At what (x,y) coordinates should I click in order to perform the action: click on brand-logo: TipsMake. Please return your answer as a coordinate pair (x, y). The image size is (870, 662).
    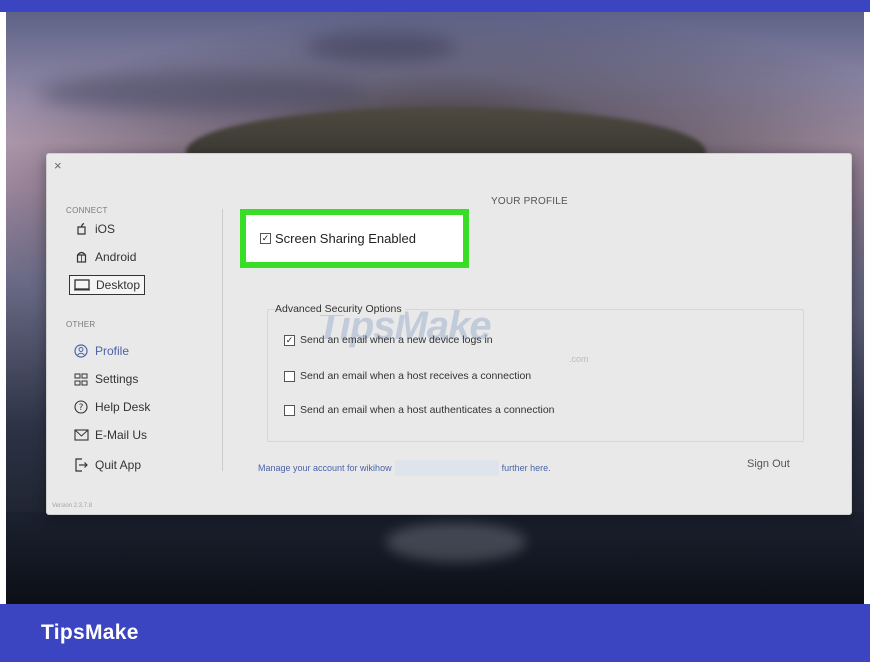
    Looking at the image, I should click on (90, 632).